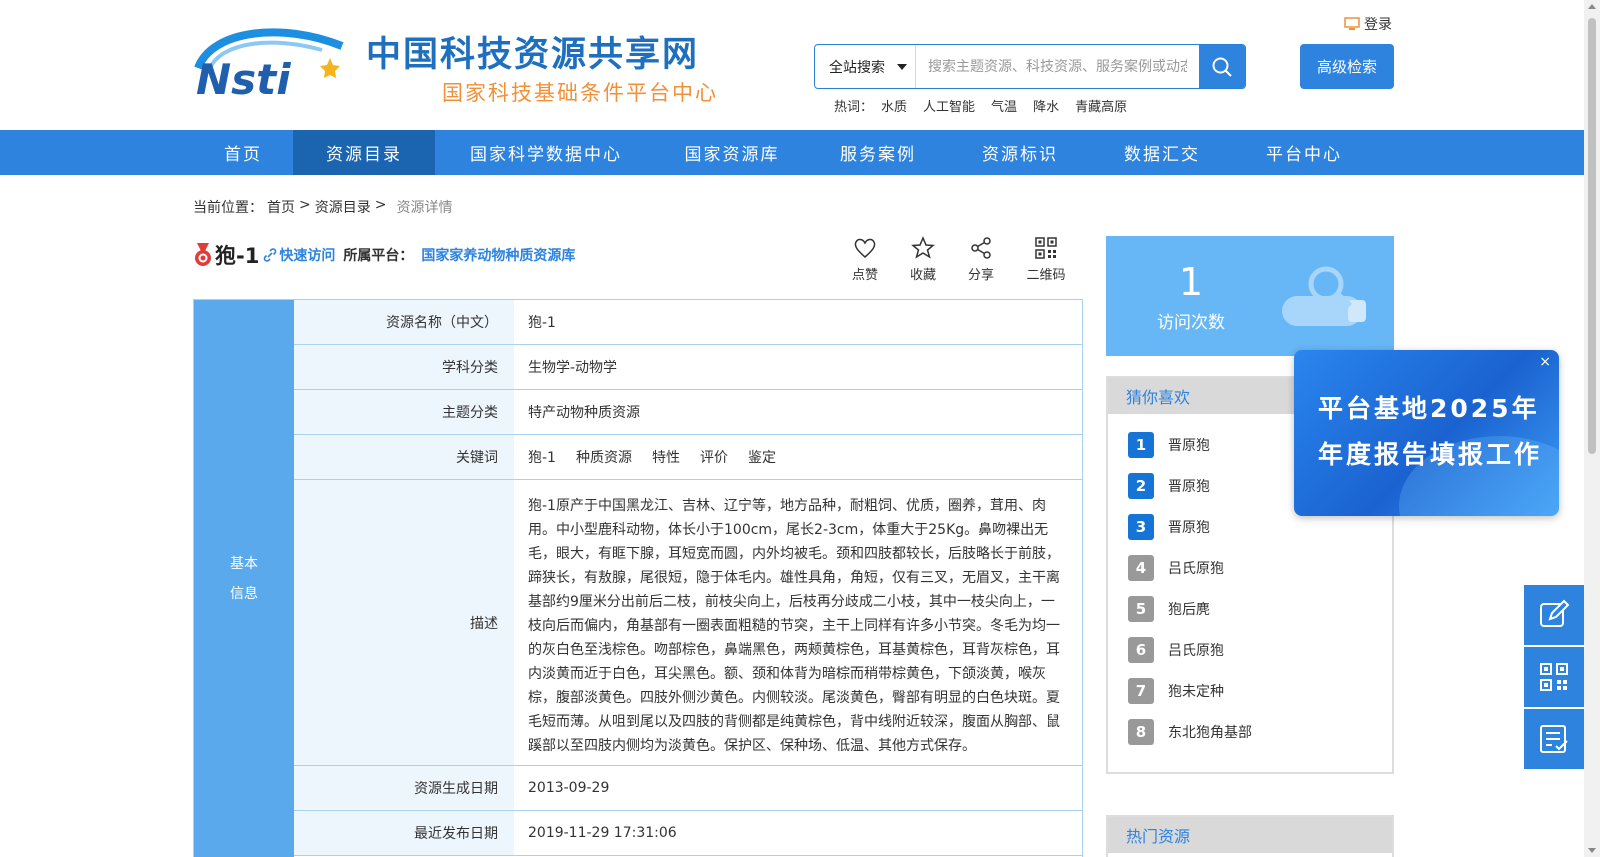 This screenshot has width=1600, height=857. I want to click on info-row-keywords: 关键词 狍-1 种质资源 特性 评价 鉴定, so click(688, 457).